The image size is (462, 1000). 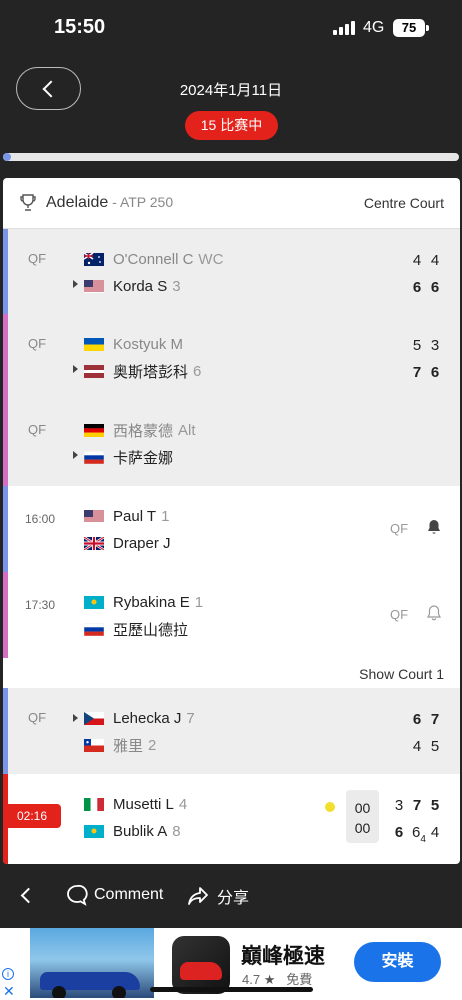 I want to click on network-type: 4G, so click(x=374, y=27).